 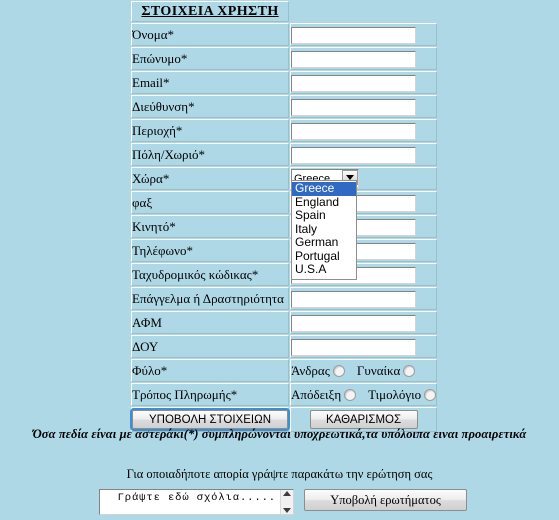 What do you see at coordinates (350, 394) in the screenshot?
I see `radio-receipt` at bounding box center [350, 394].